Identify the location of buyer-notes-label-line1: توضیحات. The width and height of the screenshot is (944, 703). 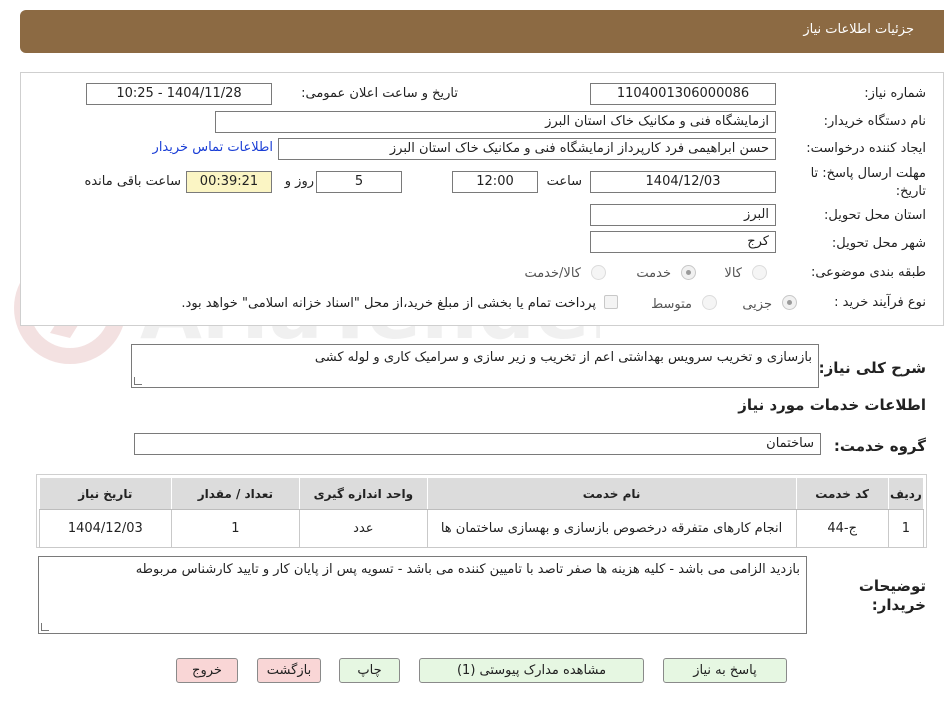
(892, 586).